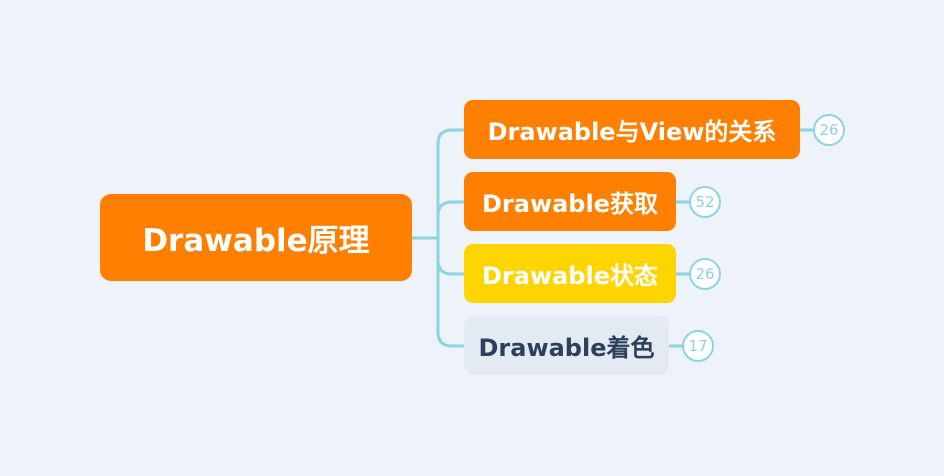 This screenshot has height=476, width=944. I want to click on topic-drawable-acquire: Drawable获取, so click(570, 201).